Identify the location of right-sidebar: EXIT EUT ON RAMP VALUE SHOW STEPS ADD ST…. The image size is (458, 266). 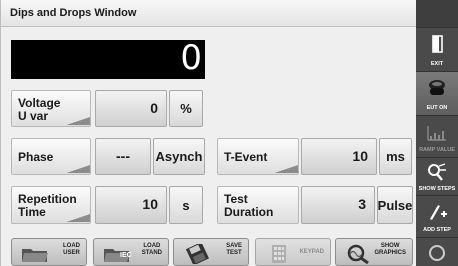
(437, 133).